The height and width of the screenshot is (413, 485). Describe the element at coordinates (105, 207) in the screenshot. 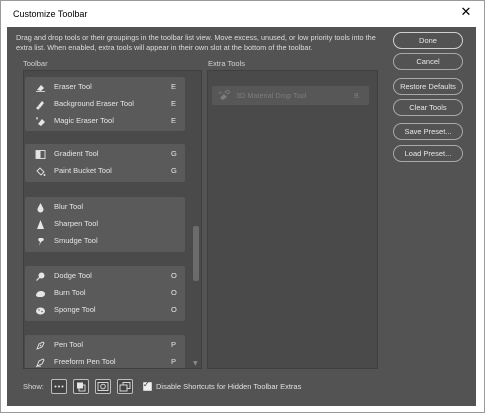

I see `tool-row: Blur Tool` at that location.